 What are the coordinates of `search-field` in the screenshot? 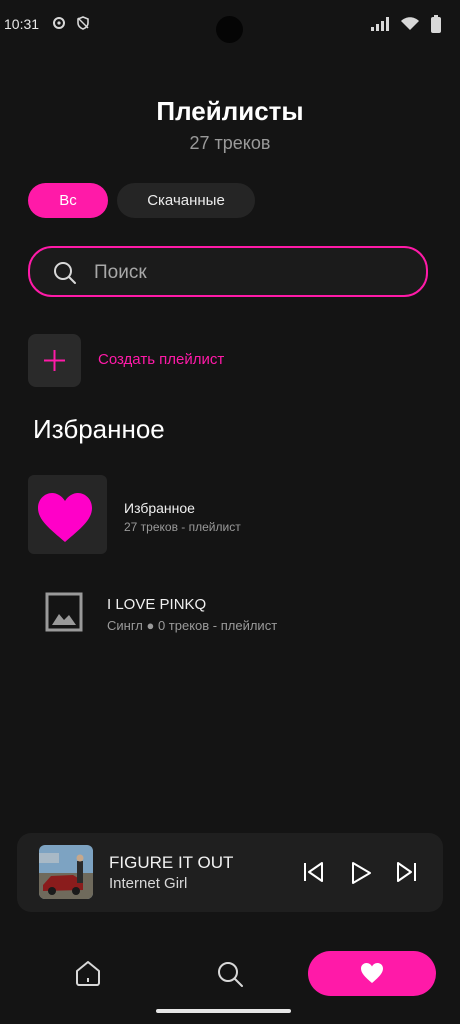 It's located at (228, 271).